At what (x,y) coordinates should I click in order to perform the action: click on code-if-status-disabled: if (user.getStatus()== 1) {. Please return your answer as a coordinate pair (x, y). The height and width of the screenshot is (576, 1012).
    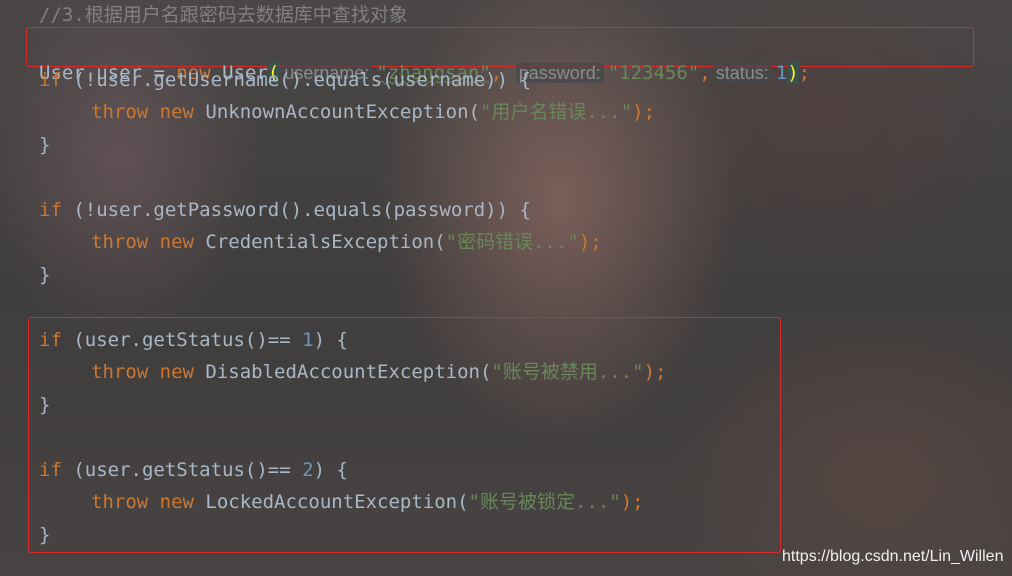
    Looking at the image, I should click on (193, 340).